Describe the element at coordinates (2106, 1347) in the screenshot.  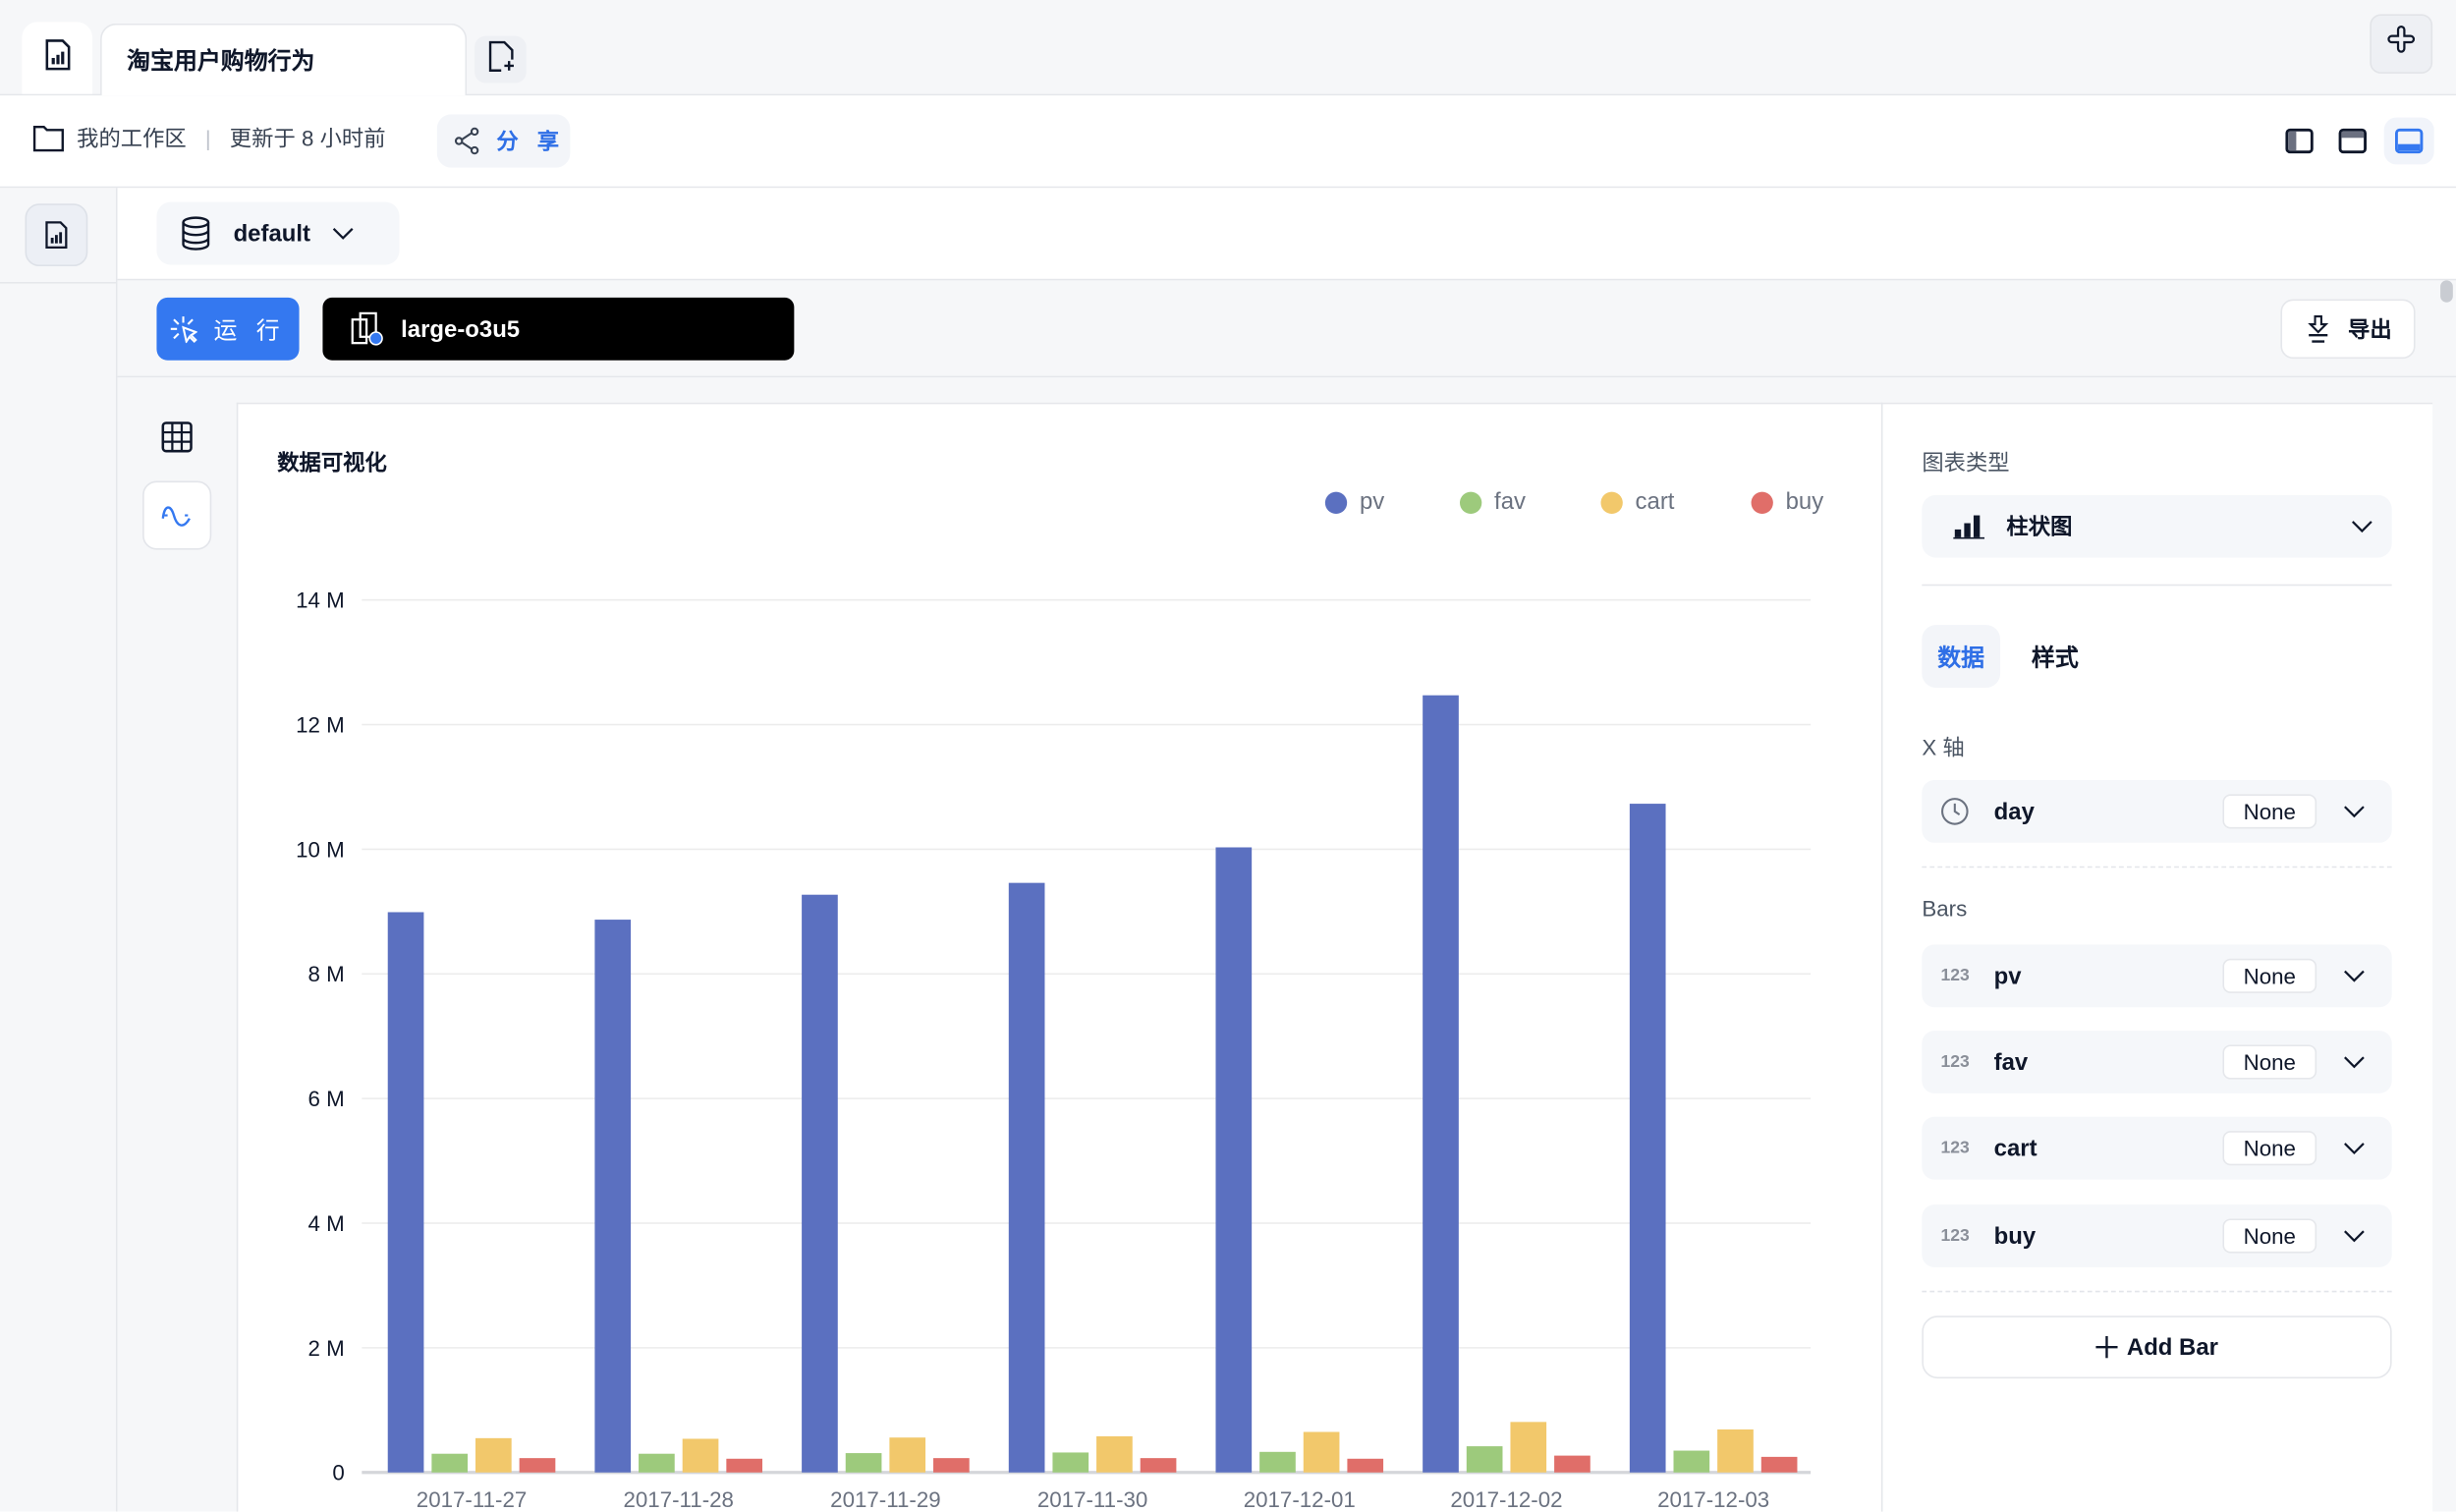
I see `plus-icon` at that location.